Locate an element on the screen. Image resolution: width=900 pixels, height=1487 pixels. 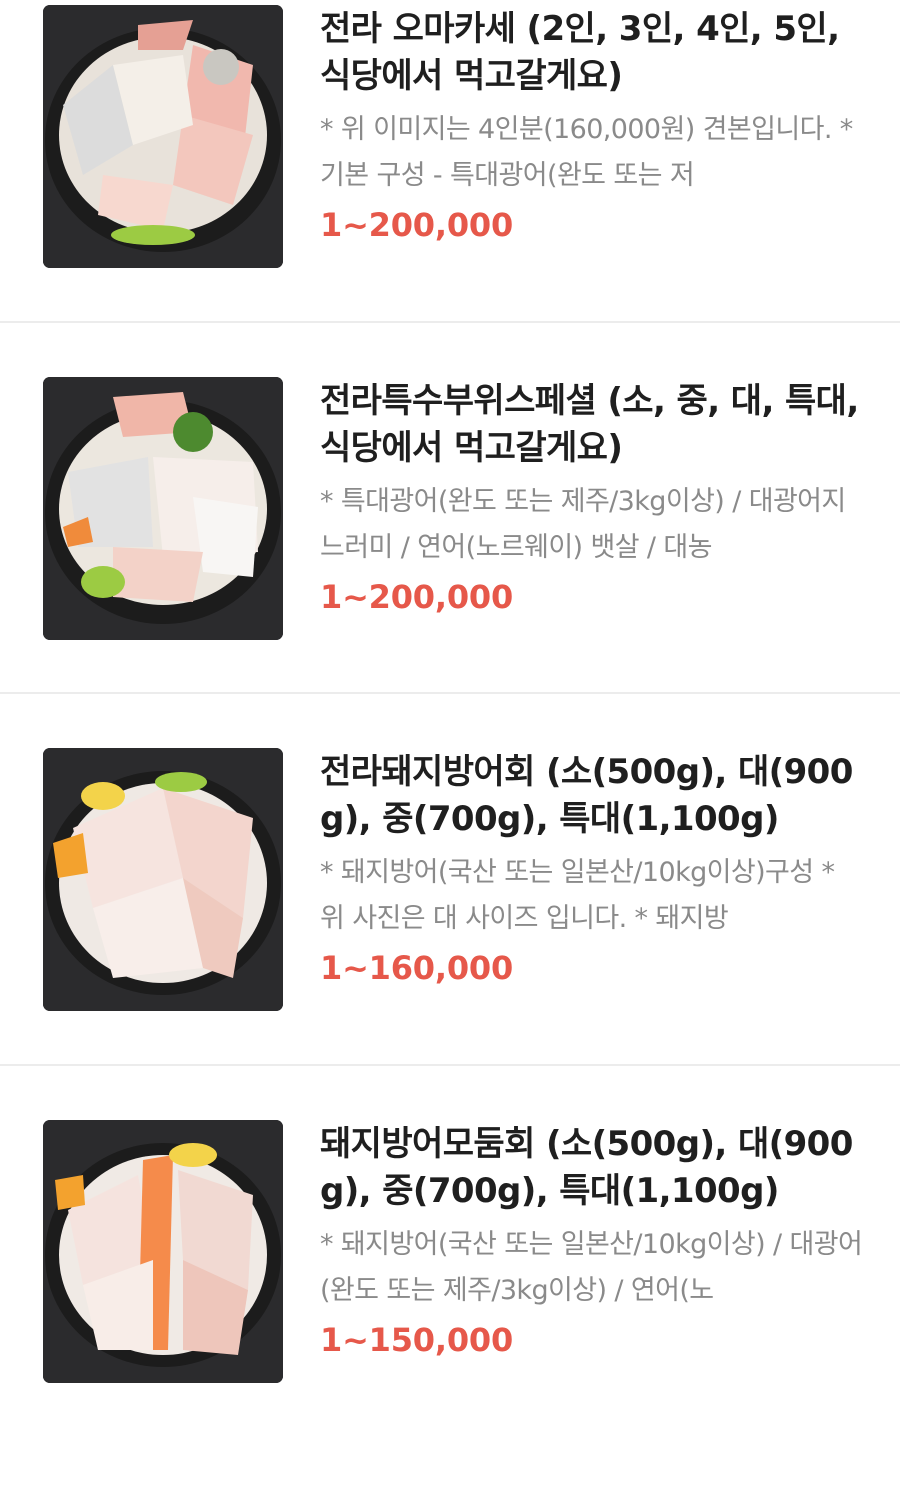
menu-item-name: 전라특수부위스페셜 (소, 중, 대, 특대, 식당에서 먹고갈게요) is located at coordinates (592, 422).